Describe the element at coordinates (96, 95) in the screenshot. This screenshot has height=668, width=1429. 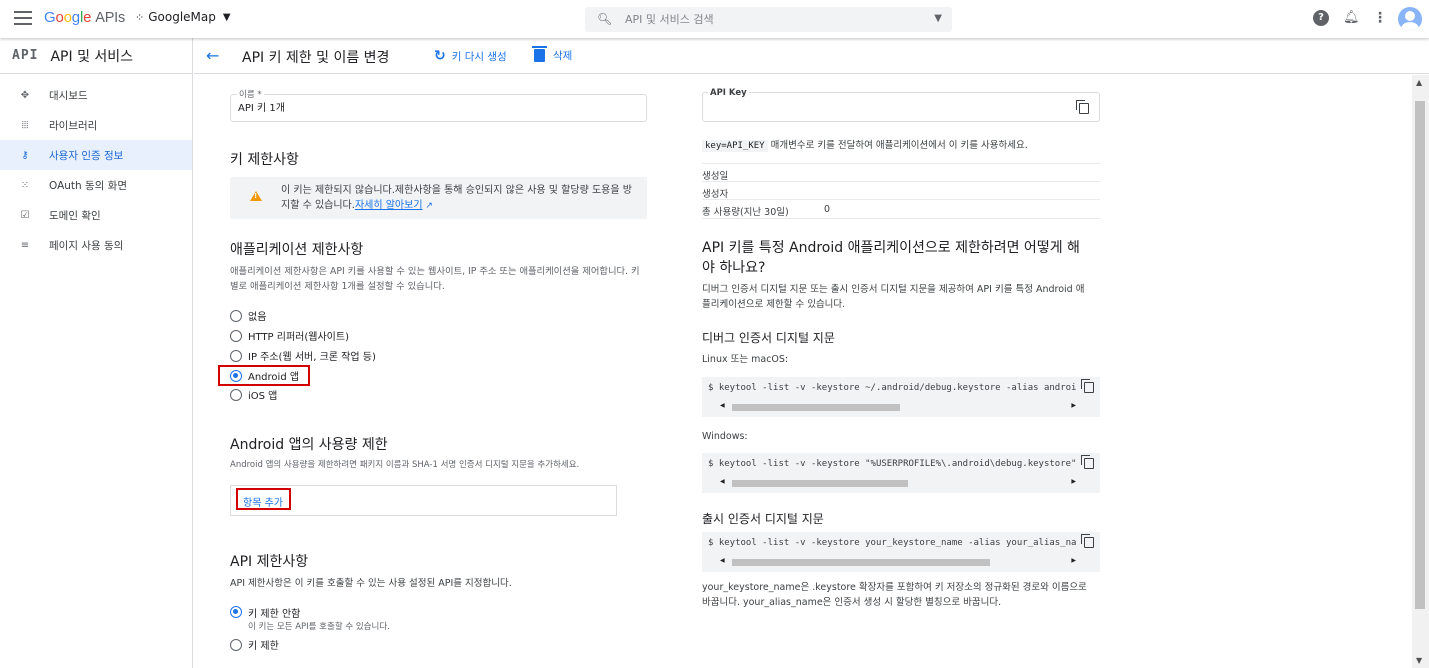
I see `sidebar-item-dashboard: ✥ 대시보드` at that location.